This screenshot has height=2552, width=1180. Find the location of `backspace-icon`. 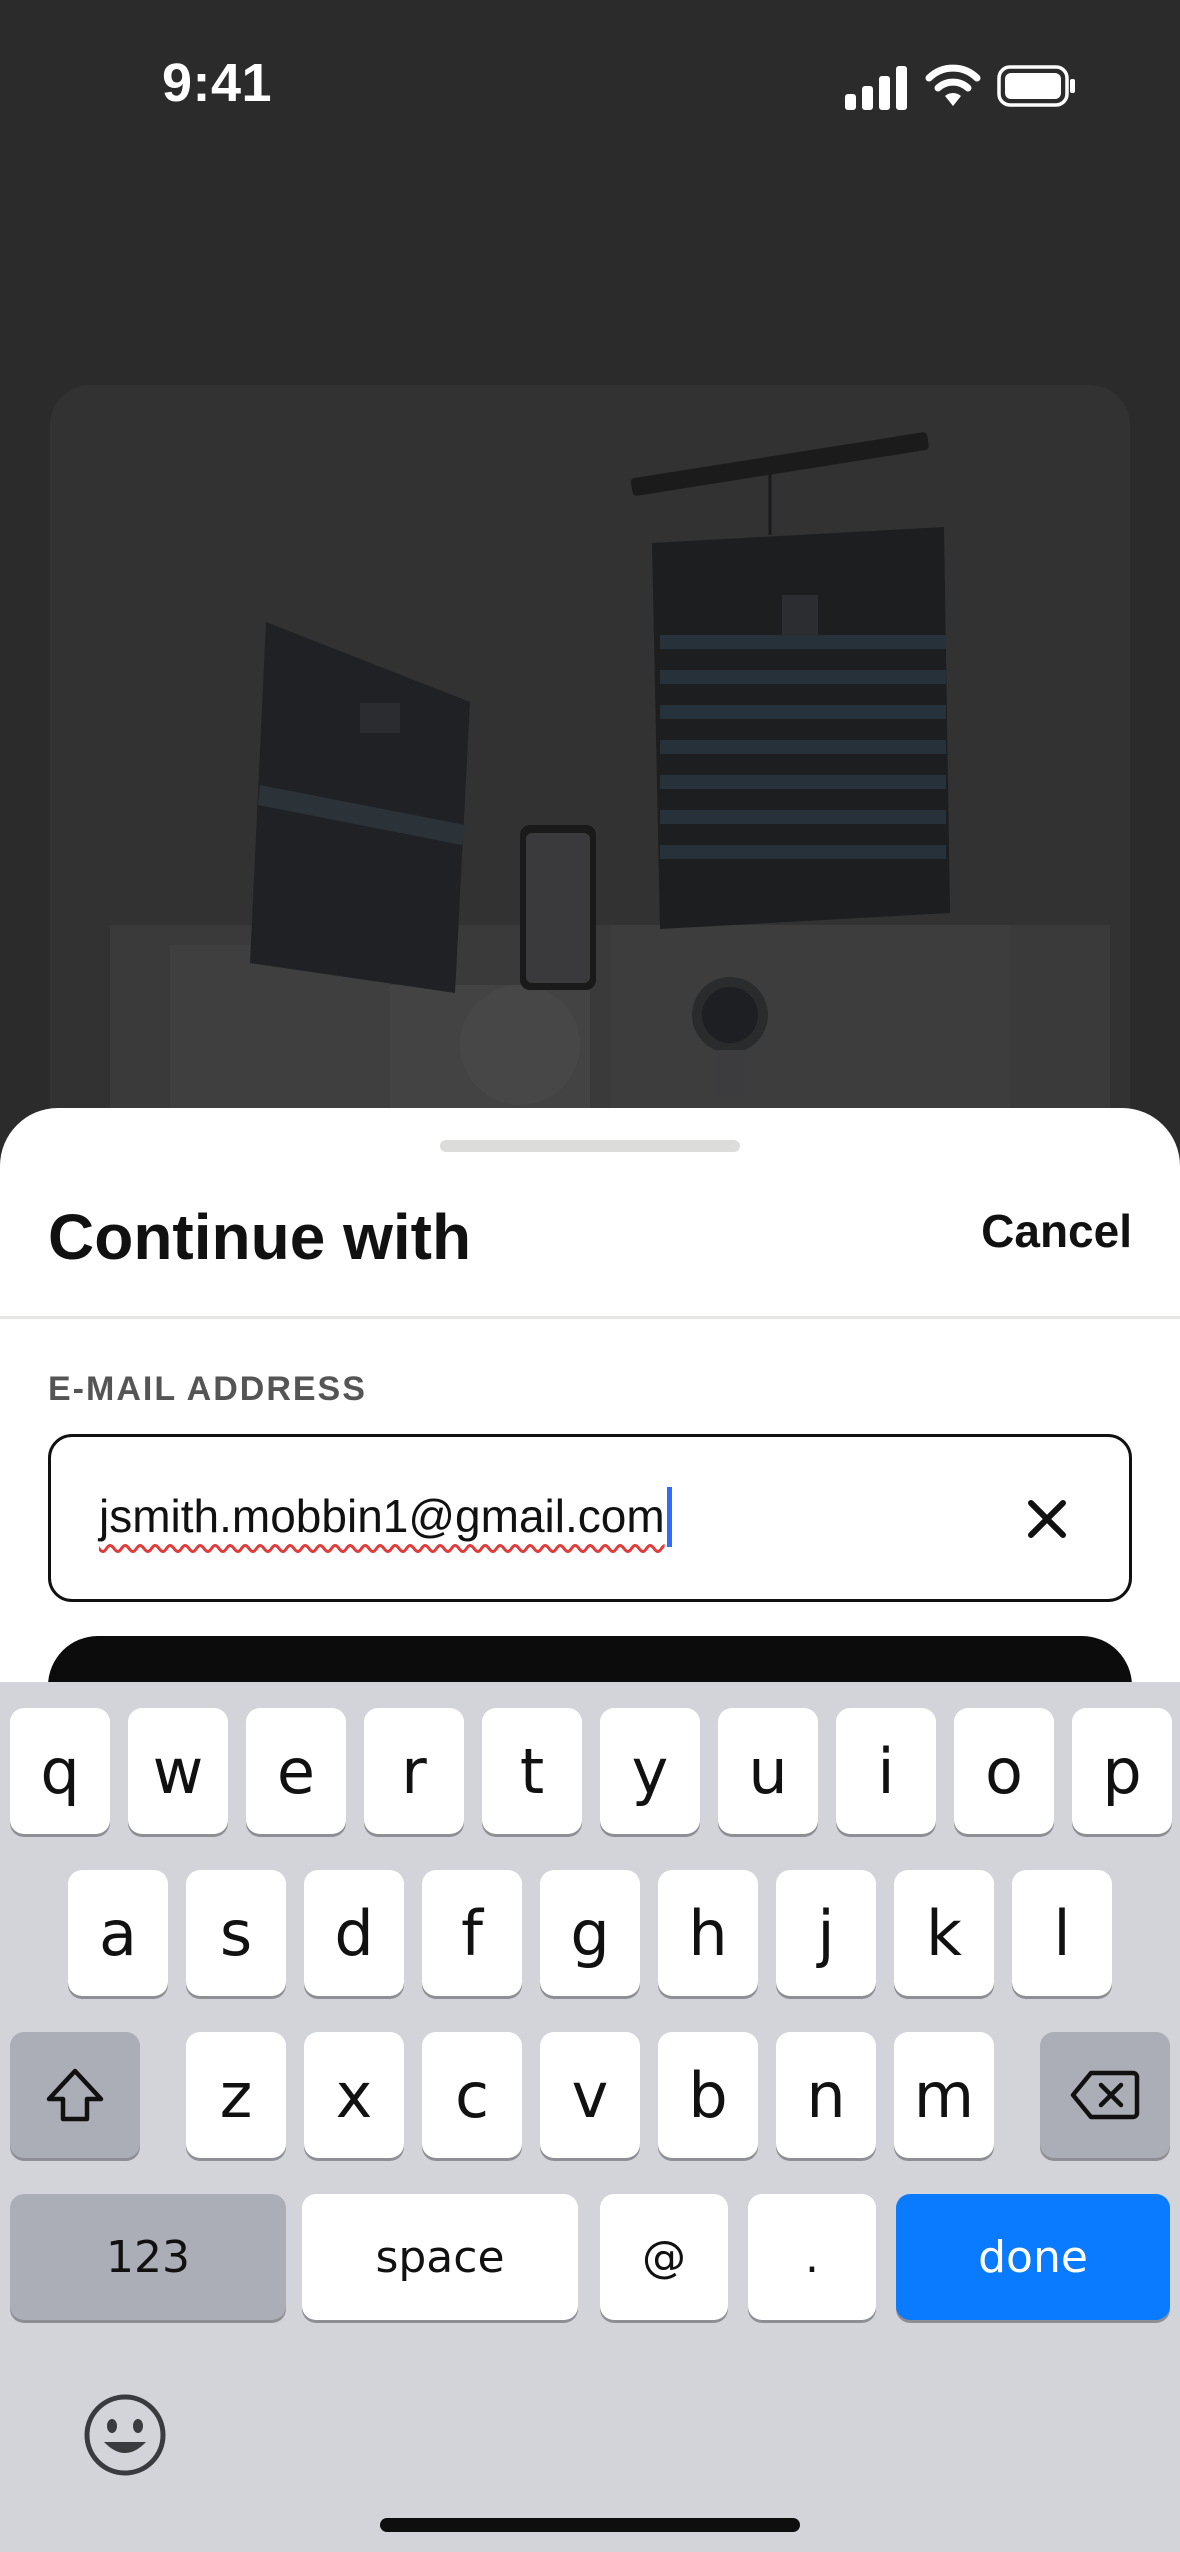

backspace-icon is located at coordinates (1105, 2095).